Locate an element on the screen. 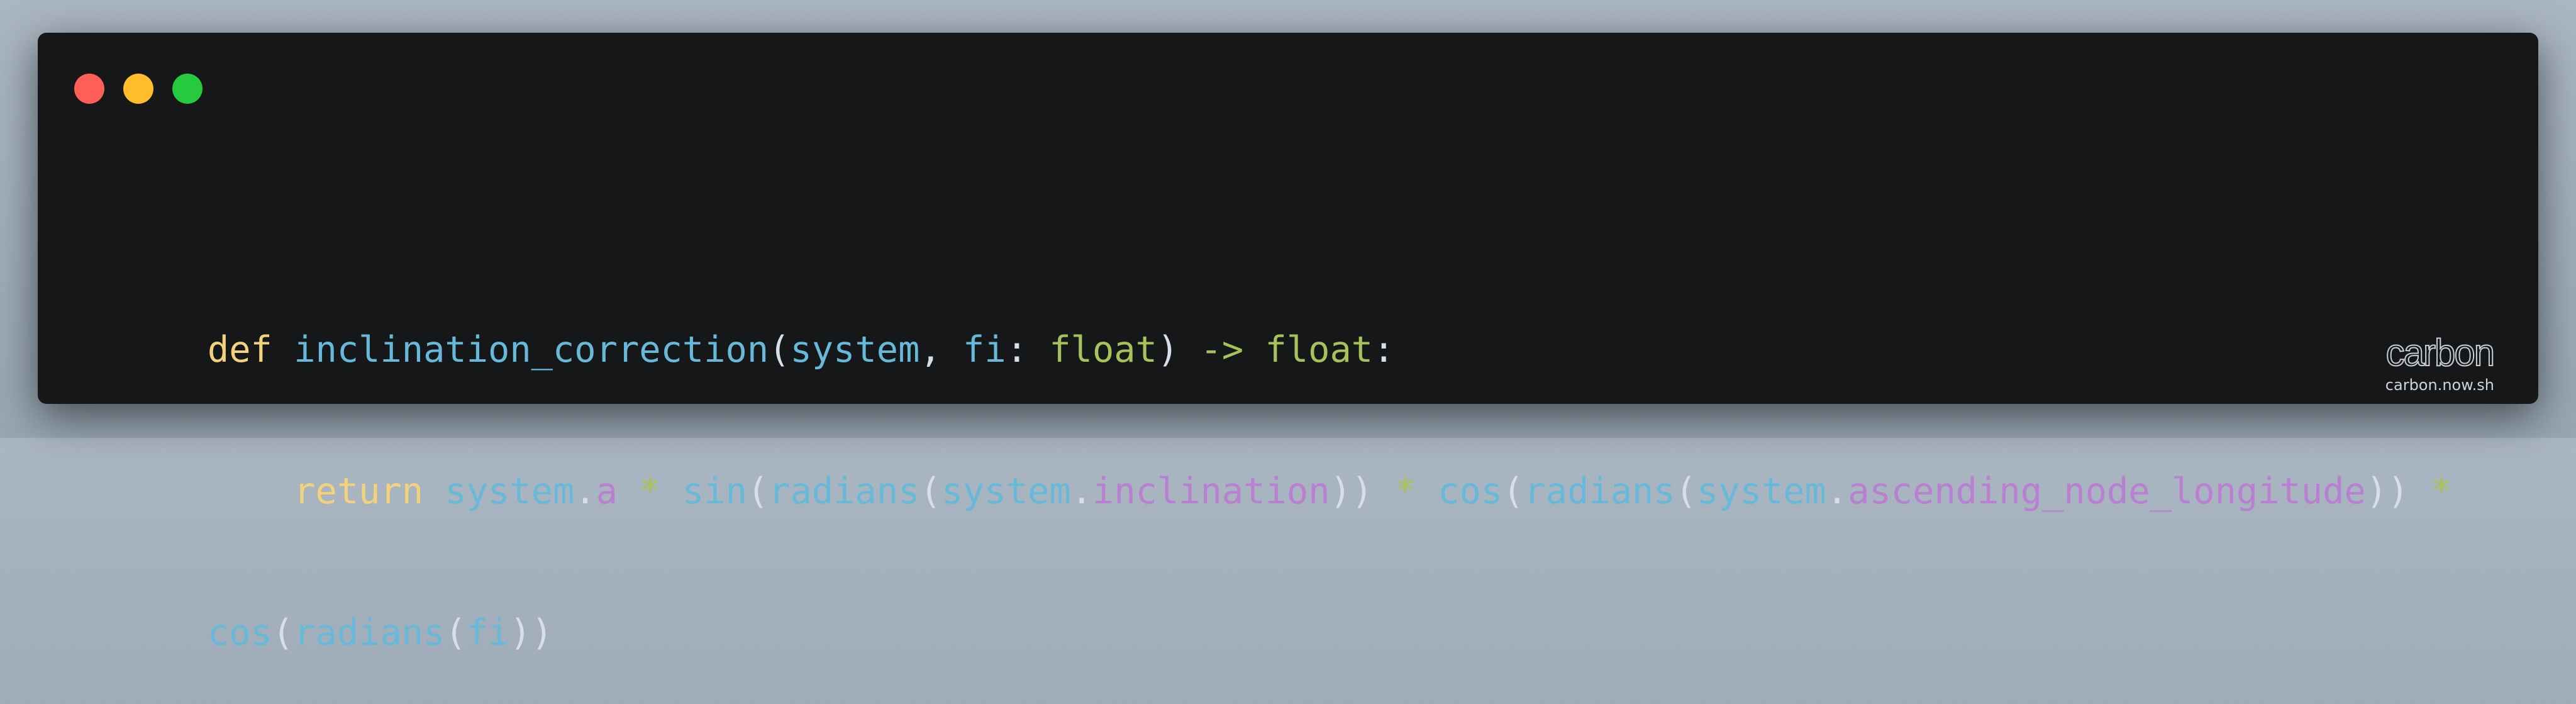 The width and height of the screenshot is (2576, 704). code-token: sin is located at coordinates (714, 492).